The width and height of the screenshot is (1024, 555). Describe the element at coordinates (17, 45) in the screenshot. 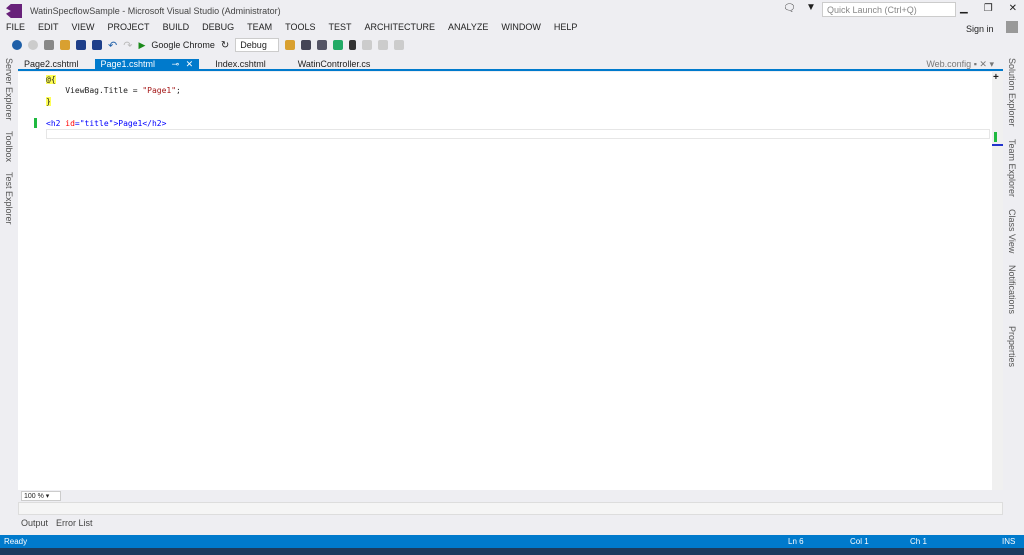

I see `back-icon` at that location.